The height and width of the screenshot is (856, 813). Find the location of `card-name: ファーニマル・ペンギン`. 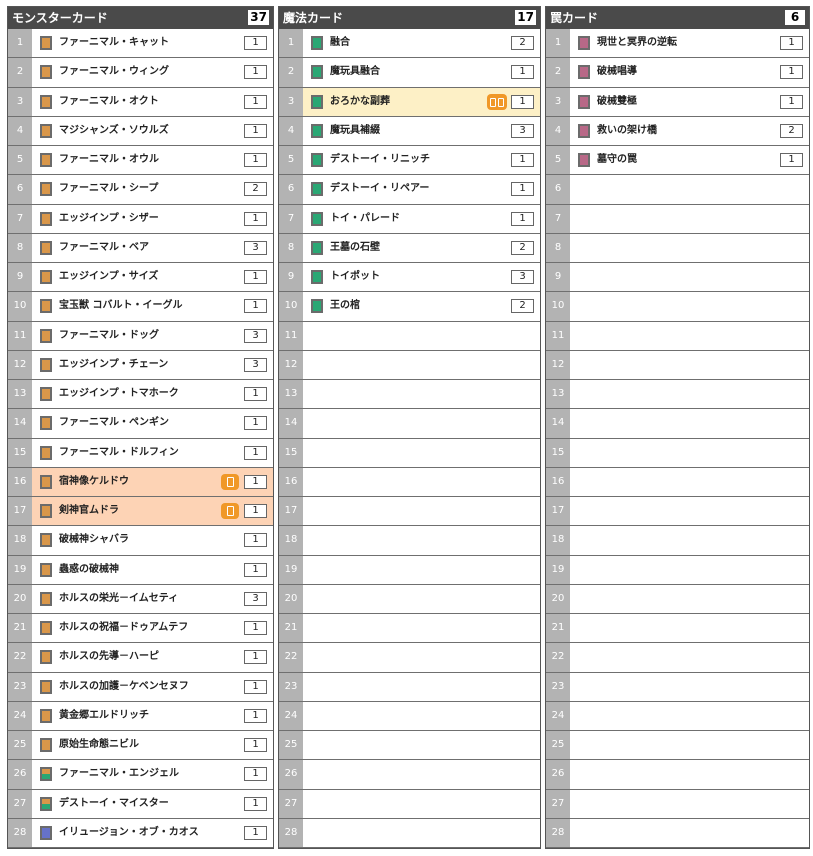

card-name: ファーニマル・ペンギン is located at coordinates (114, 423).